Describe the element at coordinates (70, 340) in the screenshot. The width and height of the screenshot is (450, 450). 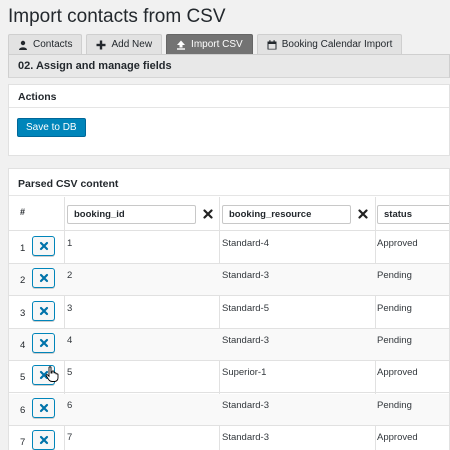
I see `table-cell: 4` at that location.